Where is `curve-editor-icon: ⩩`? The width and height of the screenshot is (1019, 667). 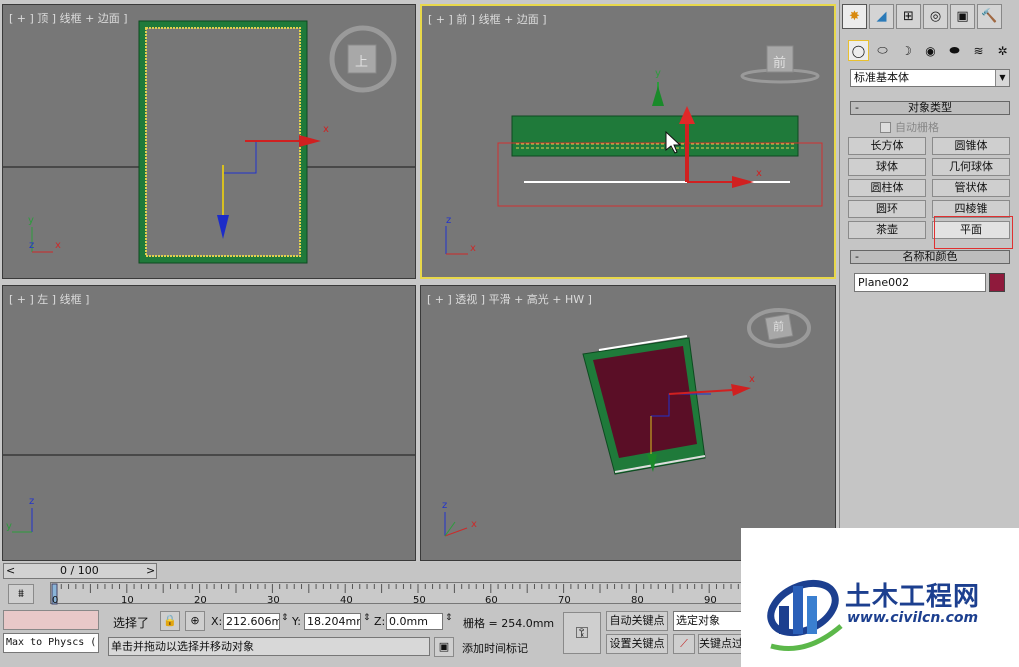
curve-editor-icon: ⩩ is located at coordinates (21, 594).